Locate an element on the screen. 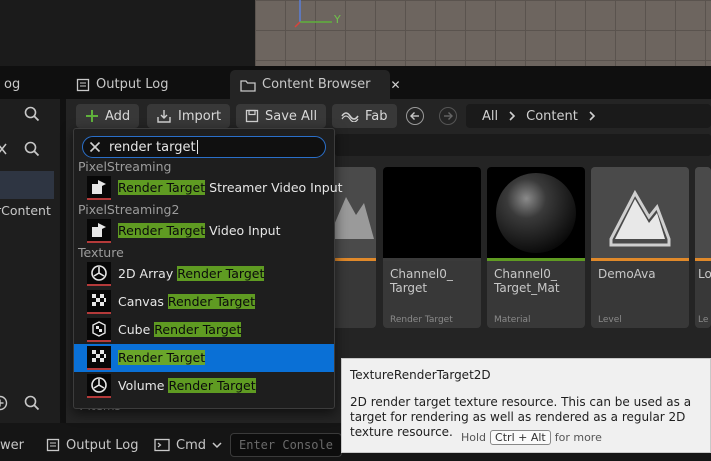 This screenshot has width=711, height=461. texture-array-icon is located at coordinates (99, 274).